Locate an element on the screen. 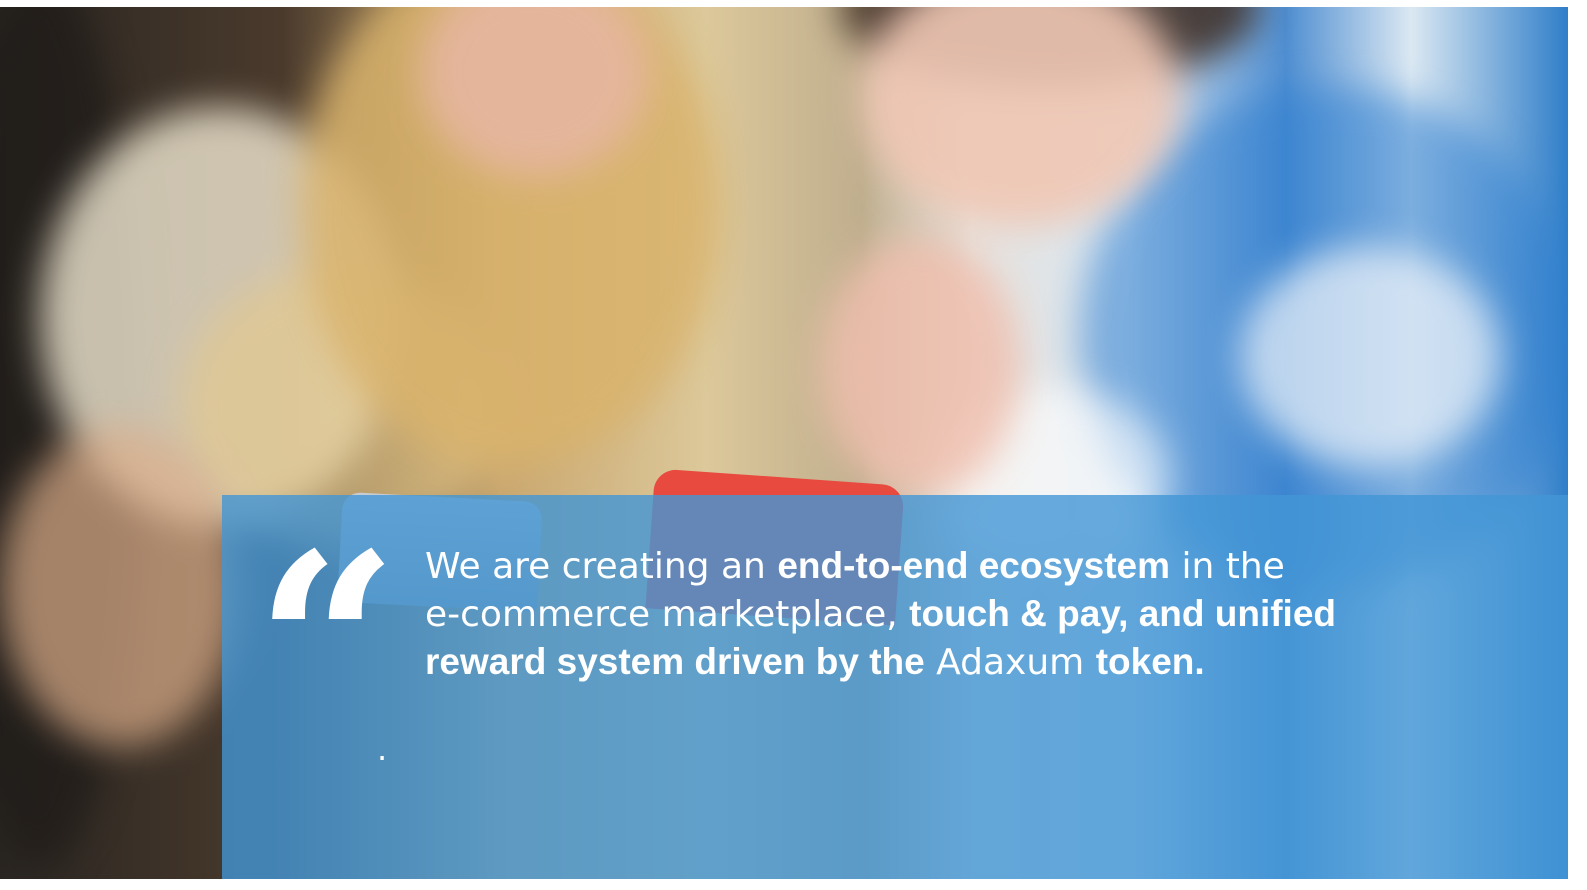  quote-bold-segment: touch & pay, and unified is located at coordinates (1123, 613).